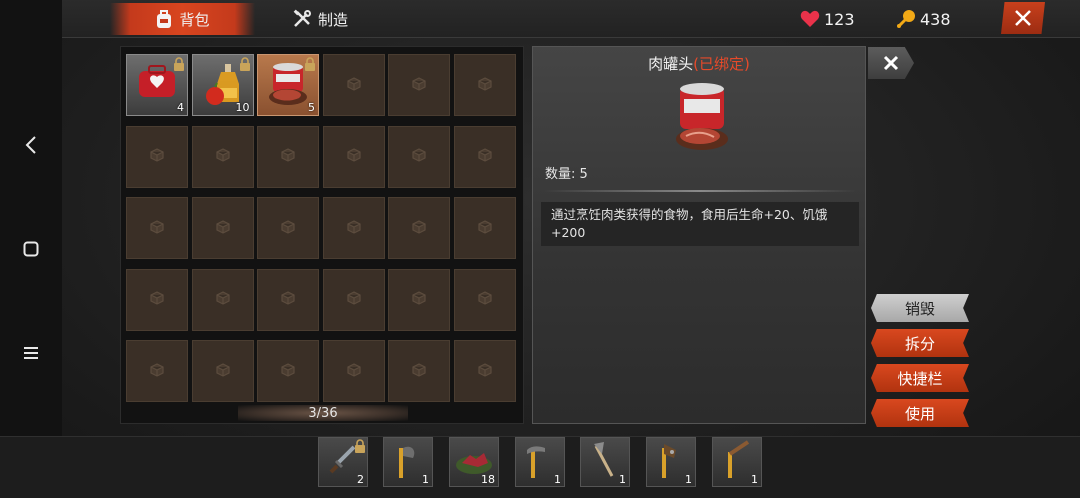  I want to click on inventory-slot-canned-meat: 5, so click(288, 85).